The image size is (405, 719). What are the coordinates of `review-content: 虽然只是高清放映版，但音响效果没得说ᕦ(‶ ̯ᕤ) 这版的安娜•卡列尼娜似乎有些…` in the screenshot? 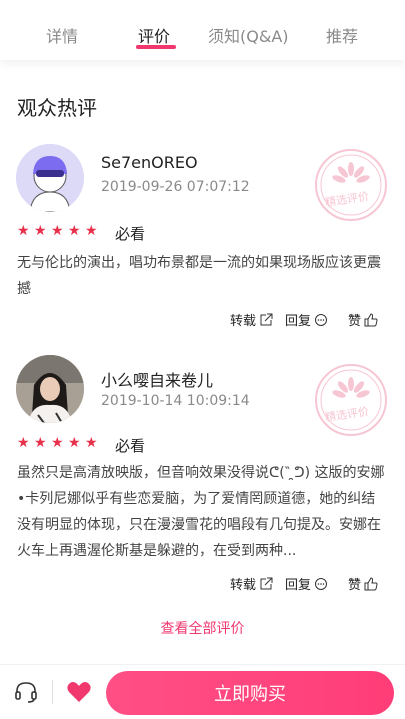 It's located at (201, 512).